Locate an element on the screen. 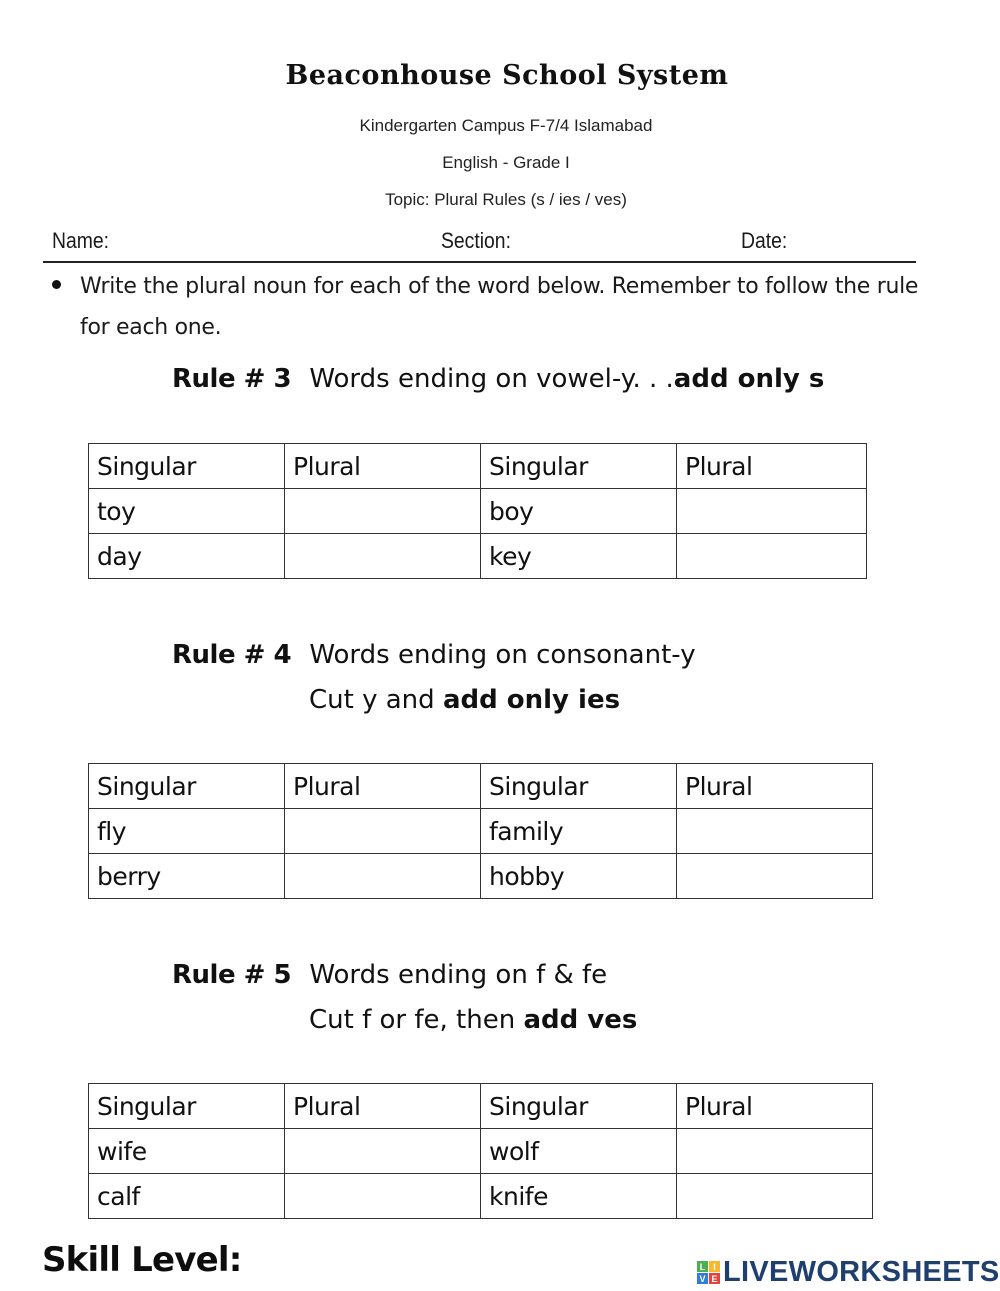 The height and width of the screenshot is (1291, 1000). topic-line: Topic: Plural Rules (s / ies / ves) is located at coordinates (506, 199).